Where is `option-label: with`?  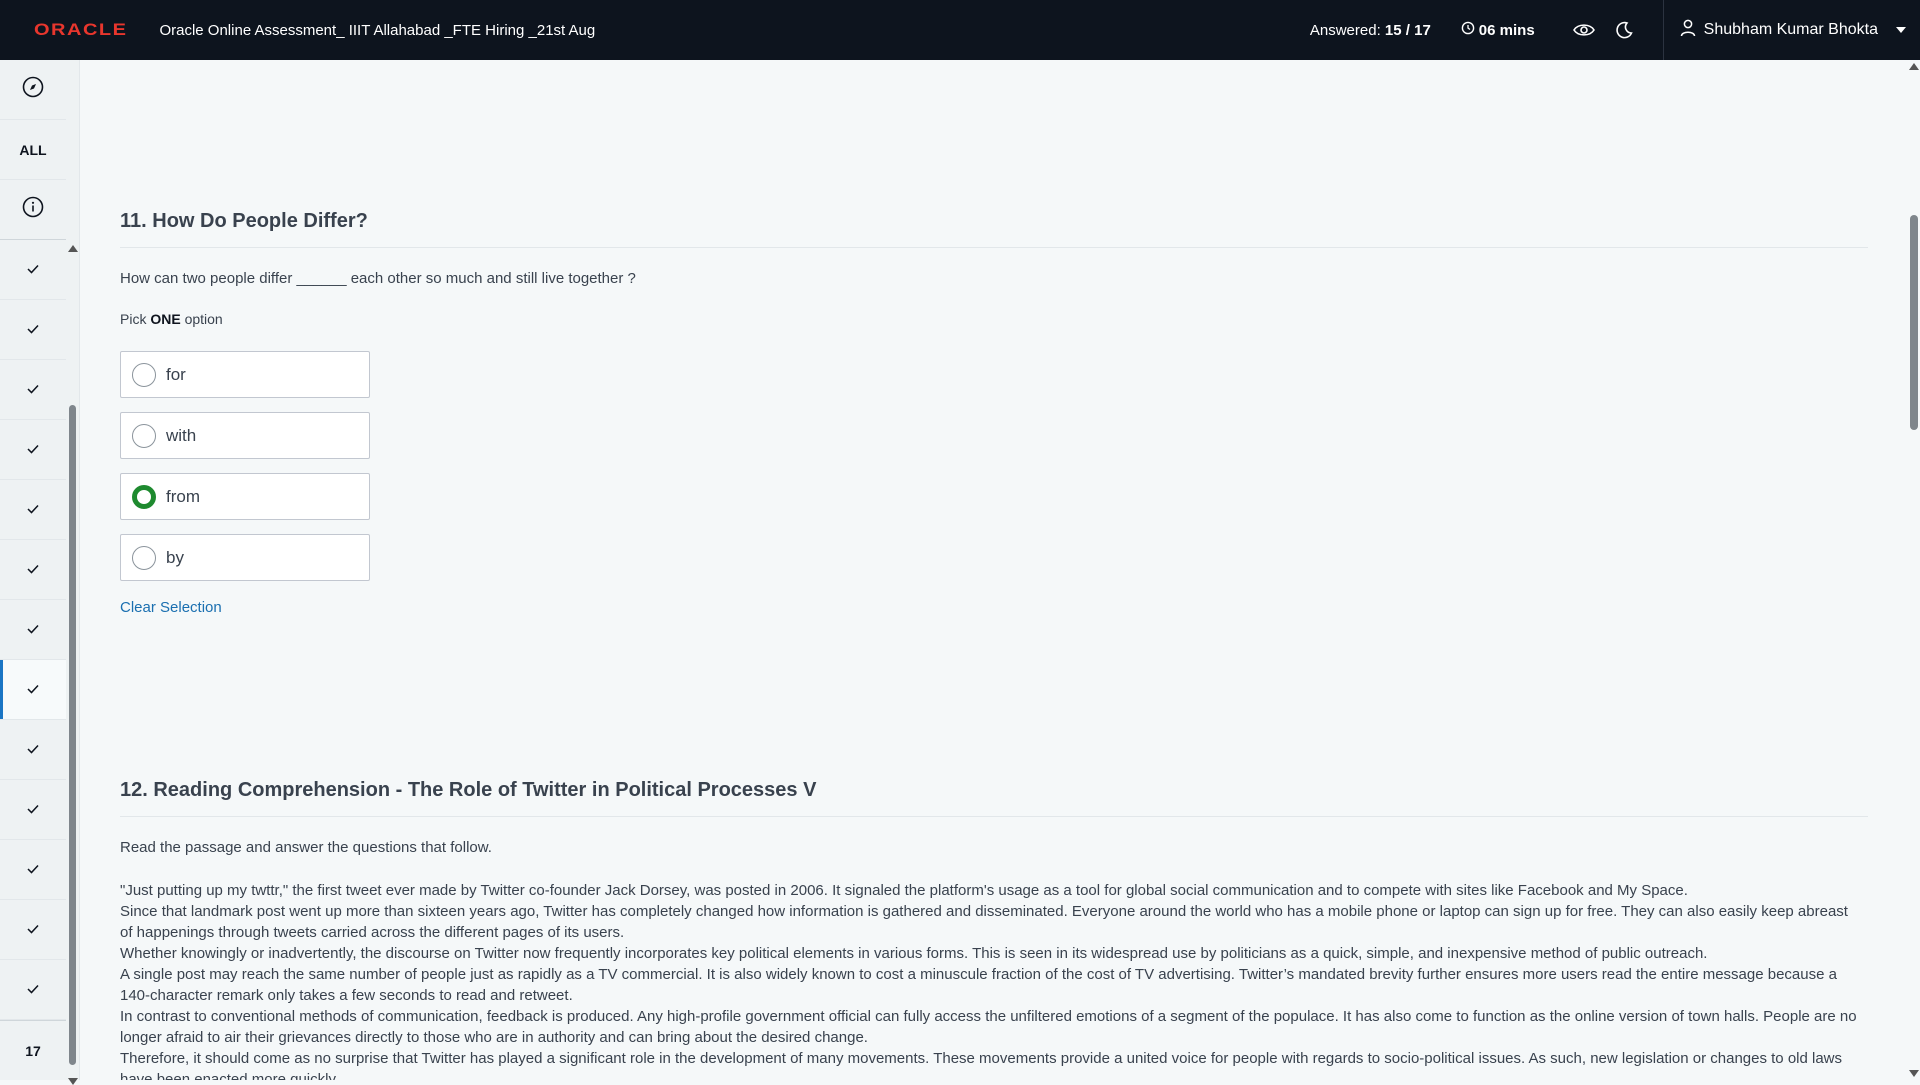
option-label: with is located at coordinates (181, 435).